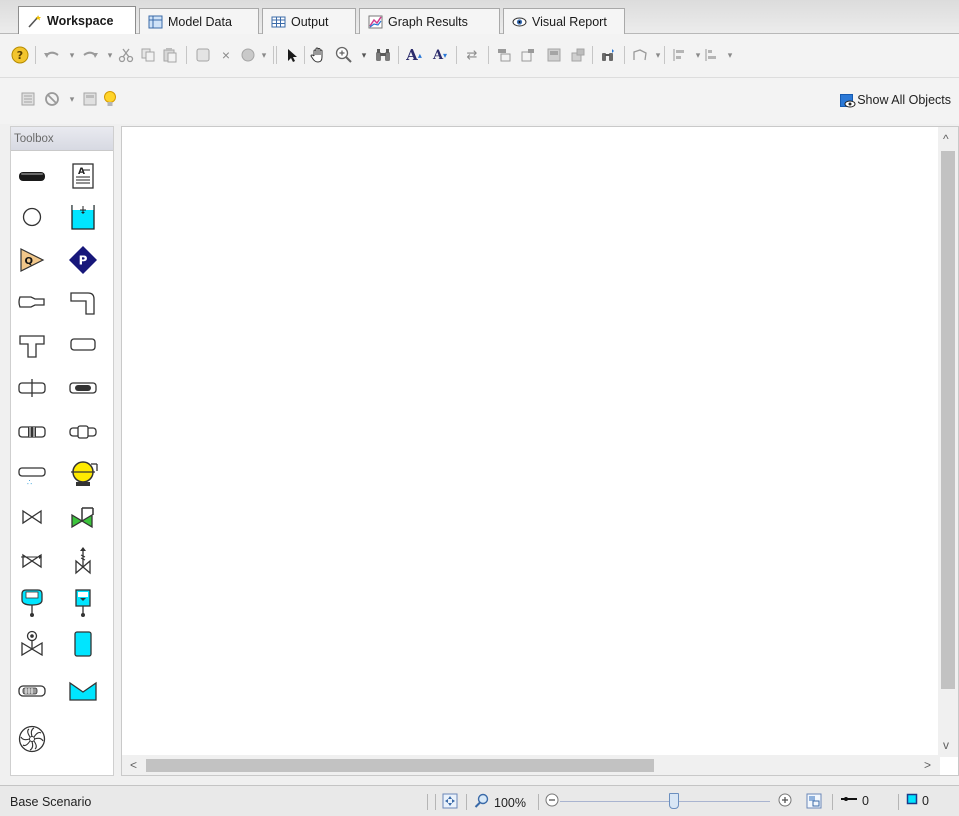 Image resolution: width=959 pixels, height=816 pixels. I want to click on tab-output: Output, so click(309, 21).